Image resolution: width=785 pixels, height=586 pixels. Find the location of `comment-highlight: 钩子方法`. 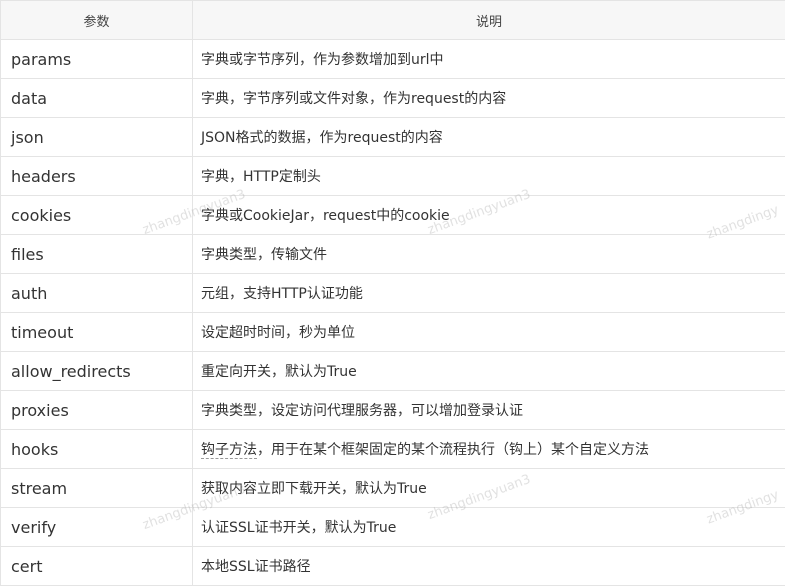

comment-highlight: 钩子方法 is located at coordinates (229, 450).